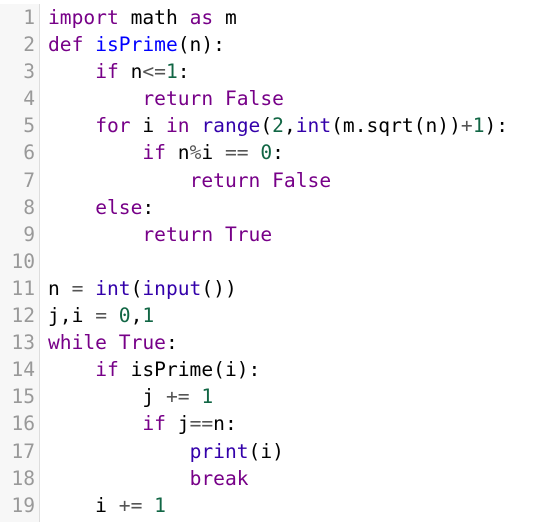 The image size is (541, 526). Describe the element at coordinates (107, 397) in the screenshot. I see `code-token: j` at that location.